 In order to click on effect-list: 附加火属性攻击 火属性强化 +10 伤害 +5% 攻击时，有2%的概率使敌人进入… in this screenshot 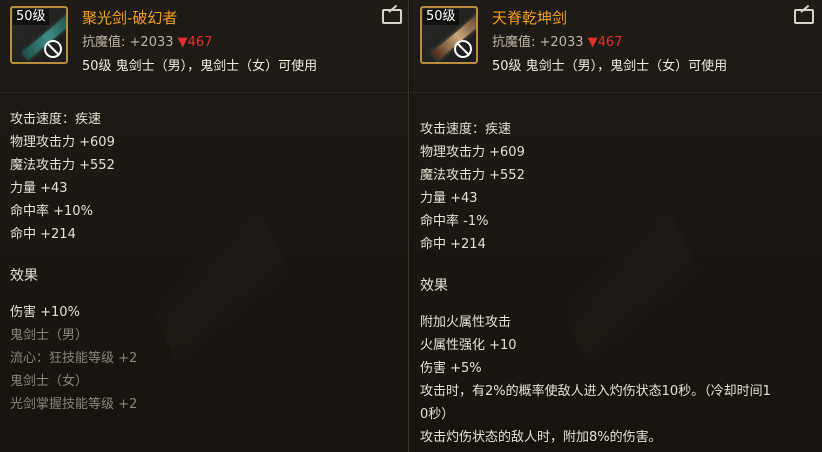, I will do `click(617, 380)`.